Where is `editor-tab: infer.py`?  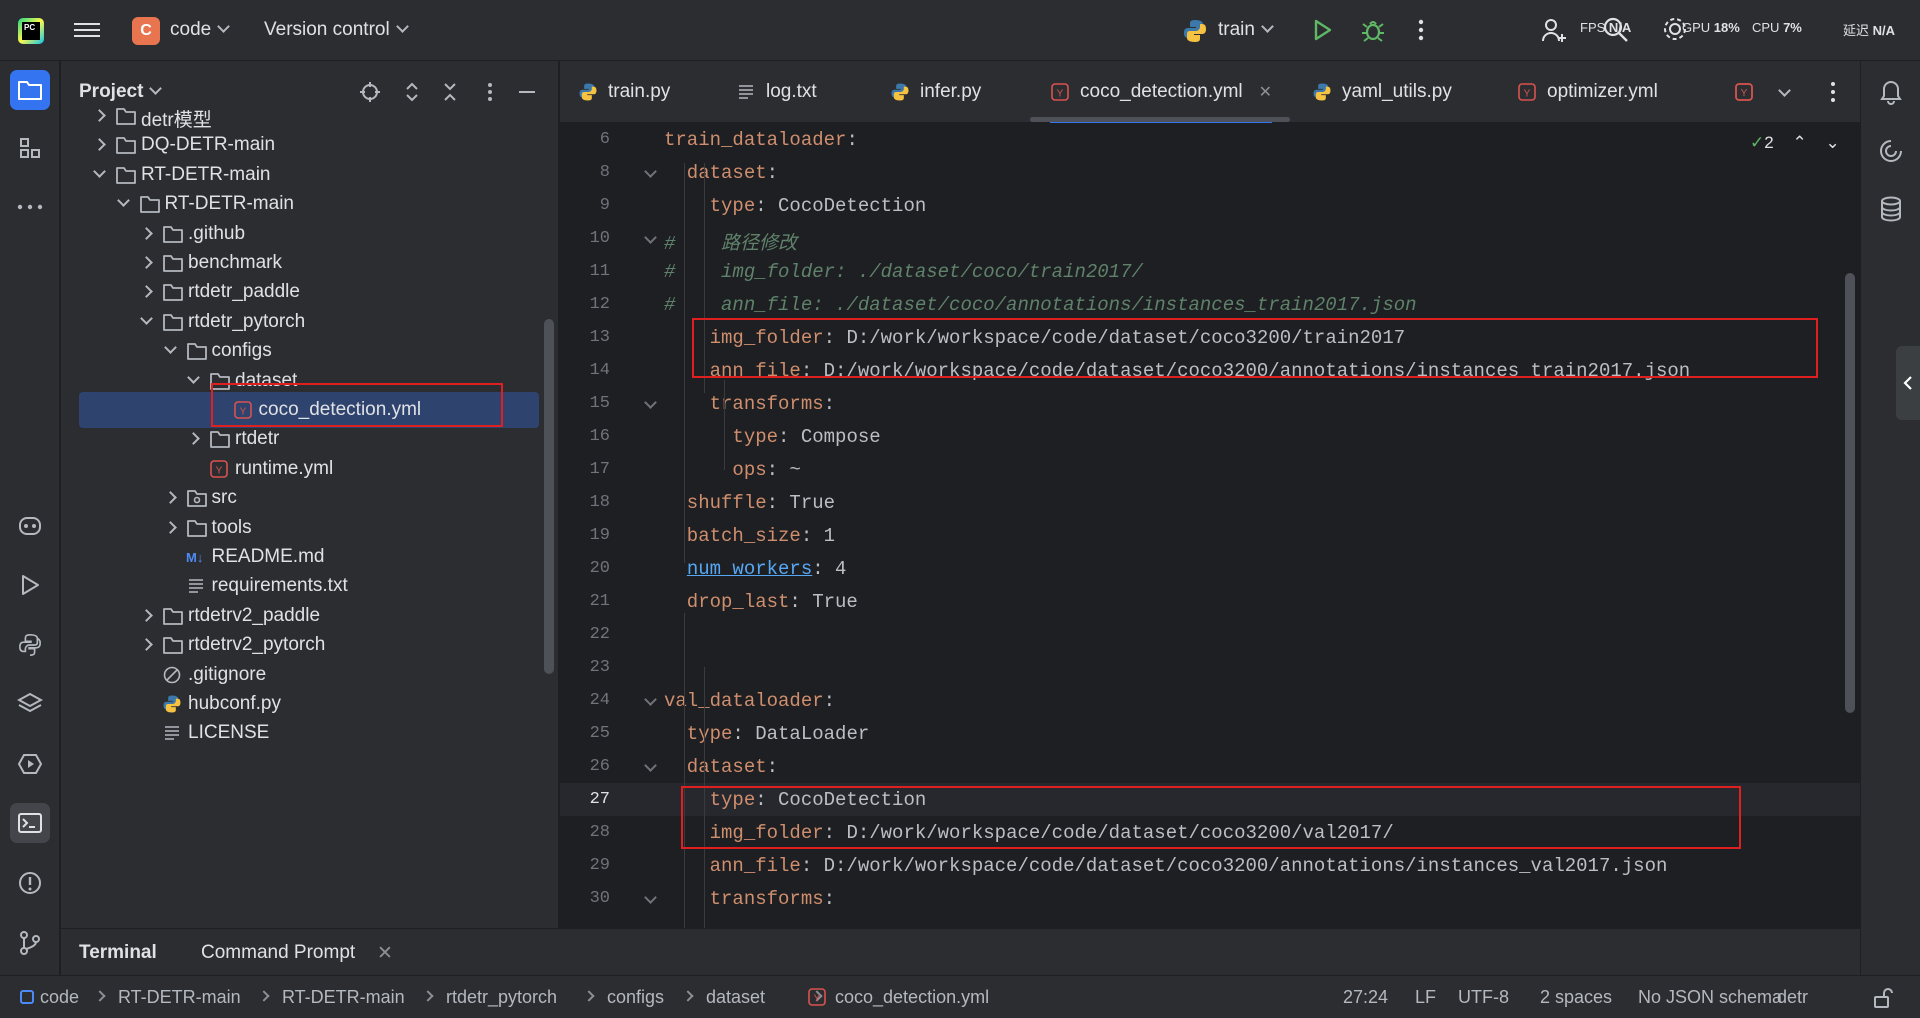
editor-tab: infer.py is located at coordinates (935, 92).